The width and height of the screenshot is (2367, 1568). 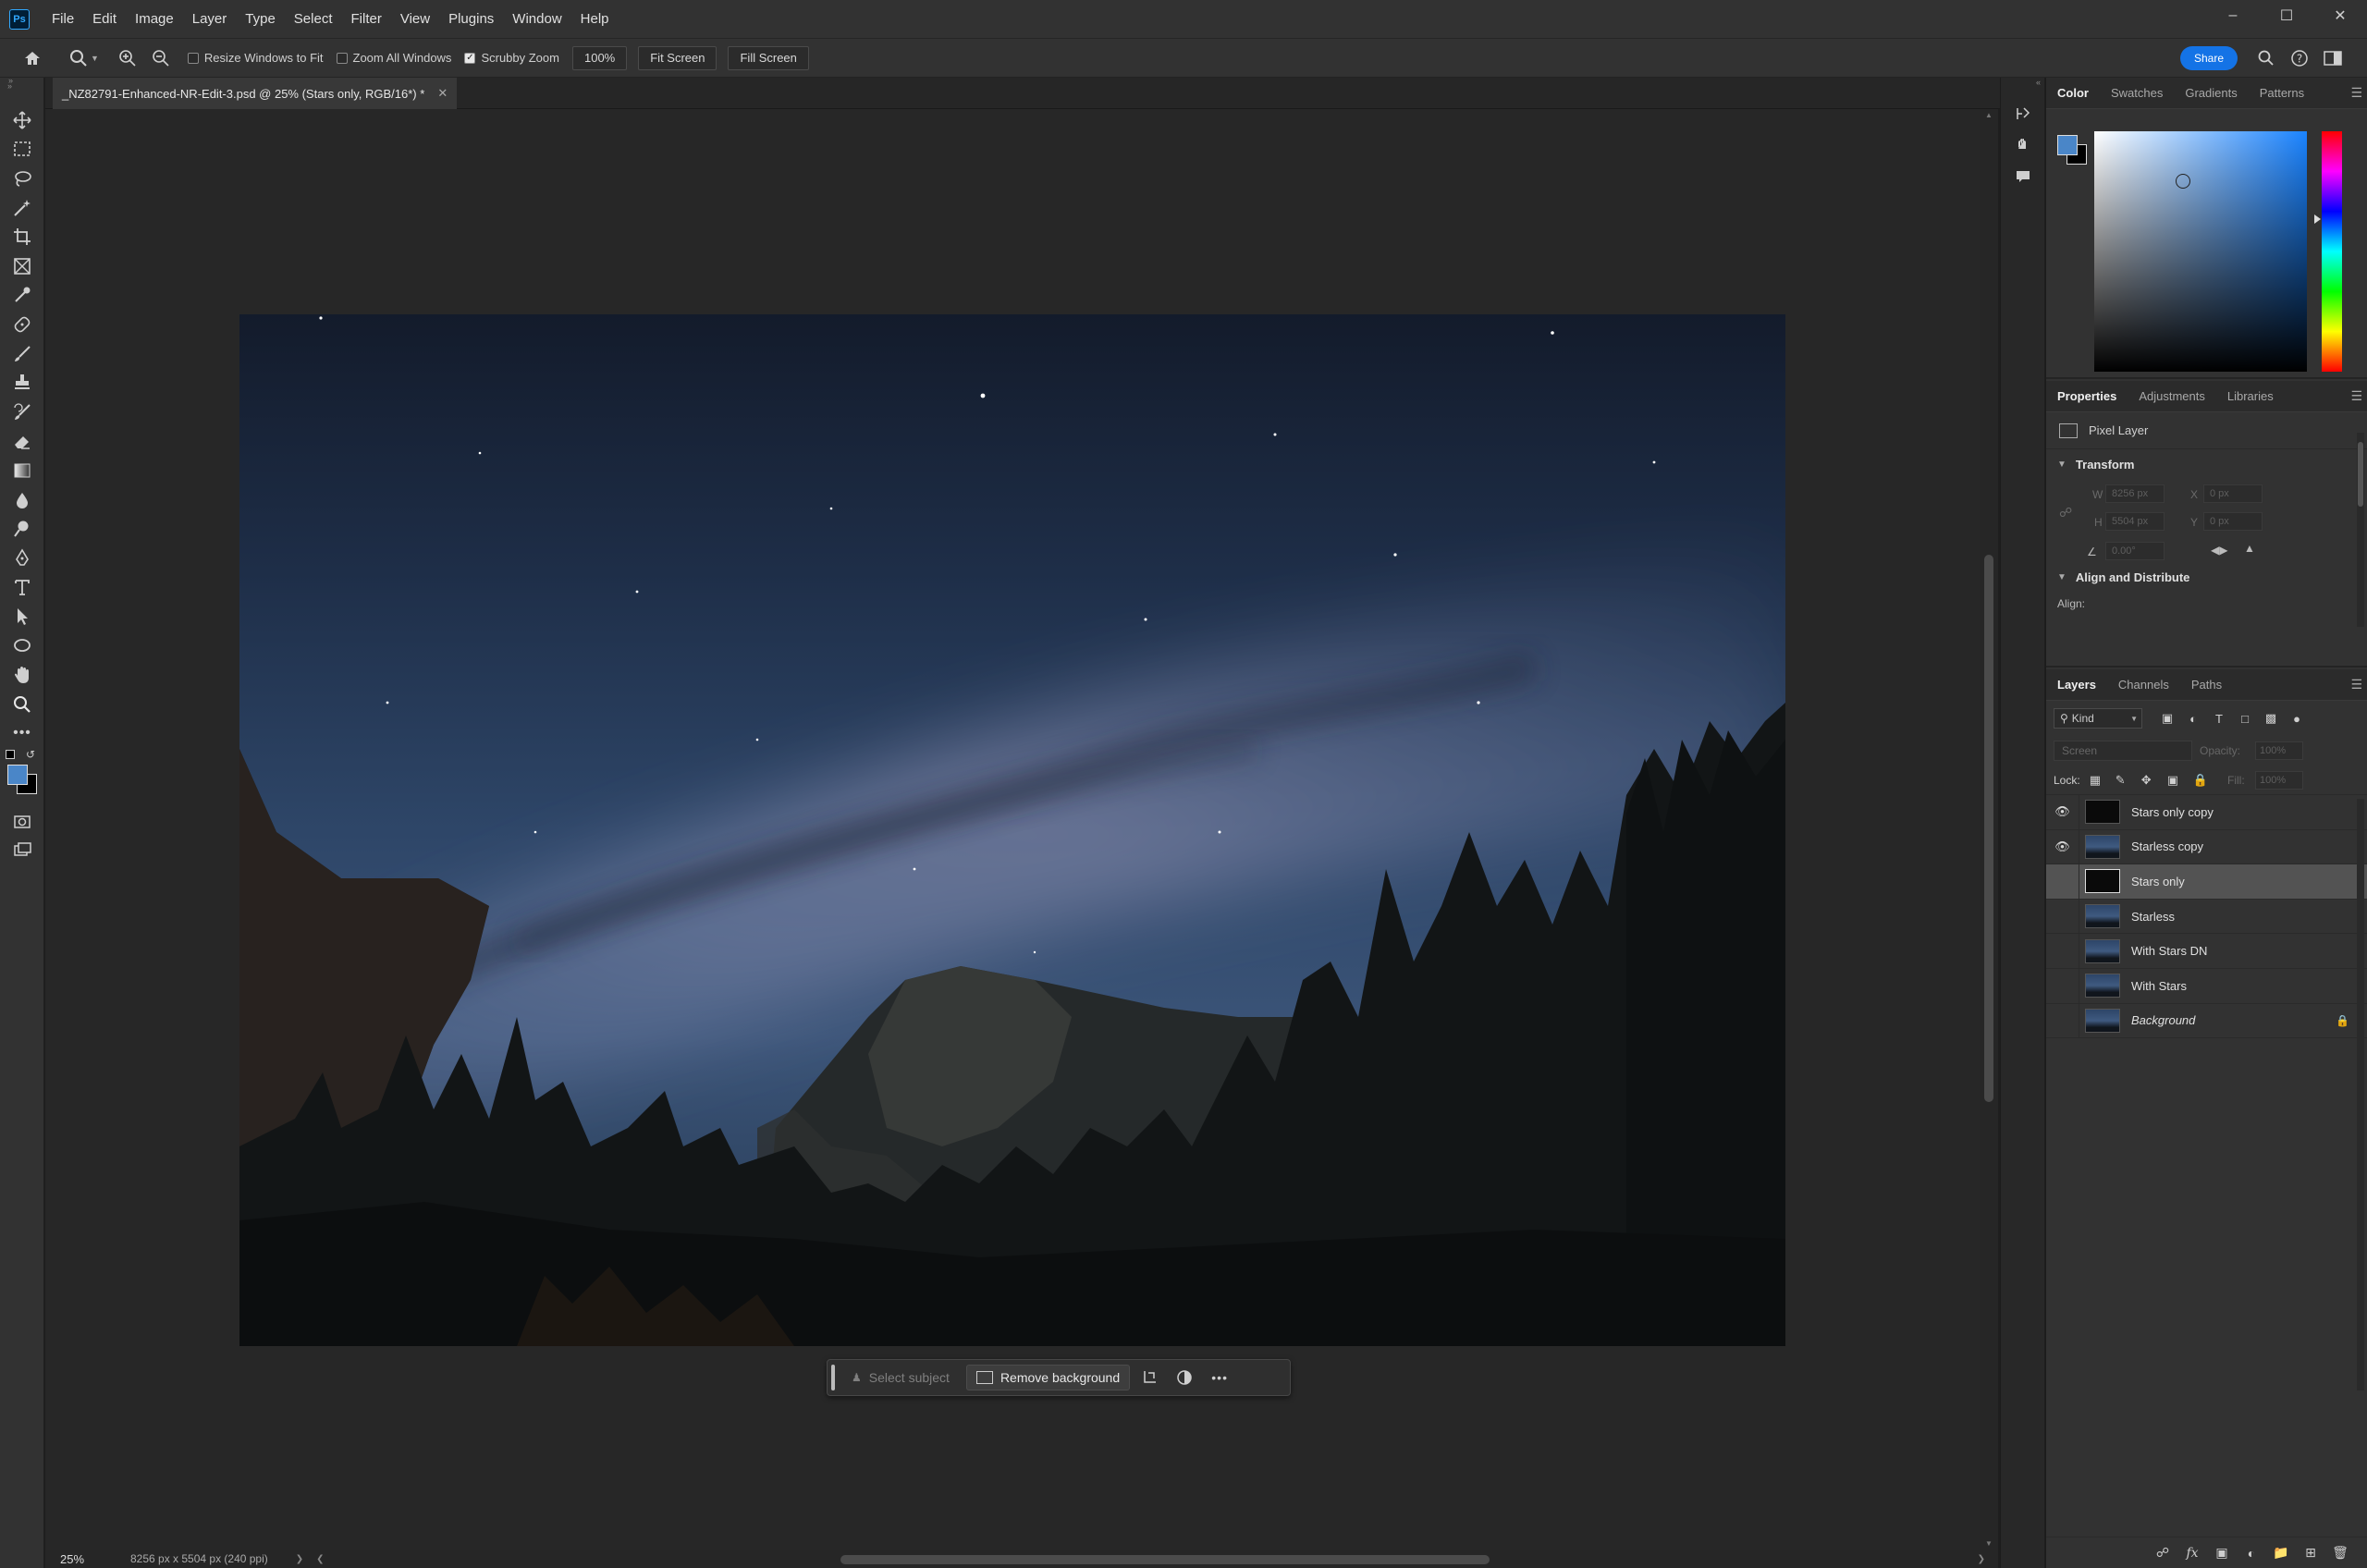 I want to click on menu-type: Type, so click(x=260, y=19).